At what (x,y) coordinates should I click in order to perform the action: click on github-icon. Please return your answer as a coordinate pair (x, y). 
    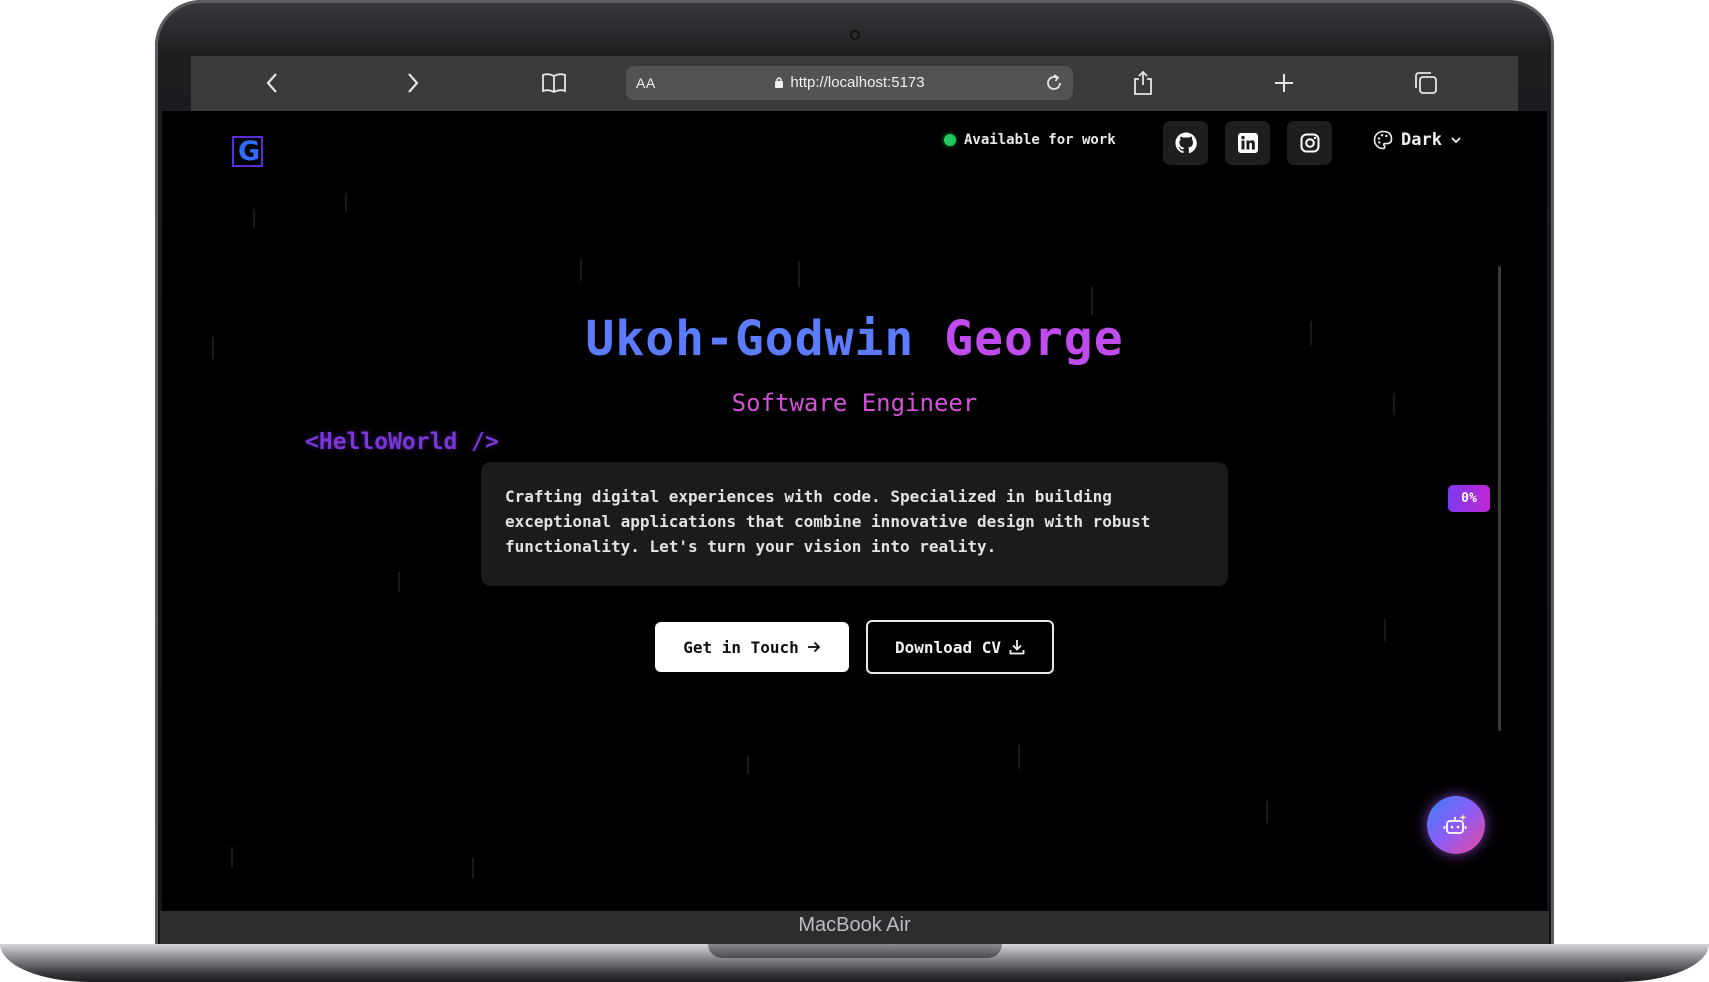
    Looking at the image, I should click on (1185, 143).